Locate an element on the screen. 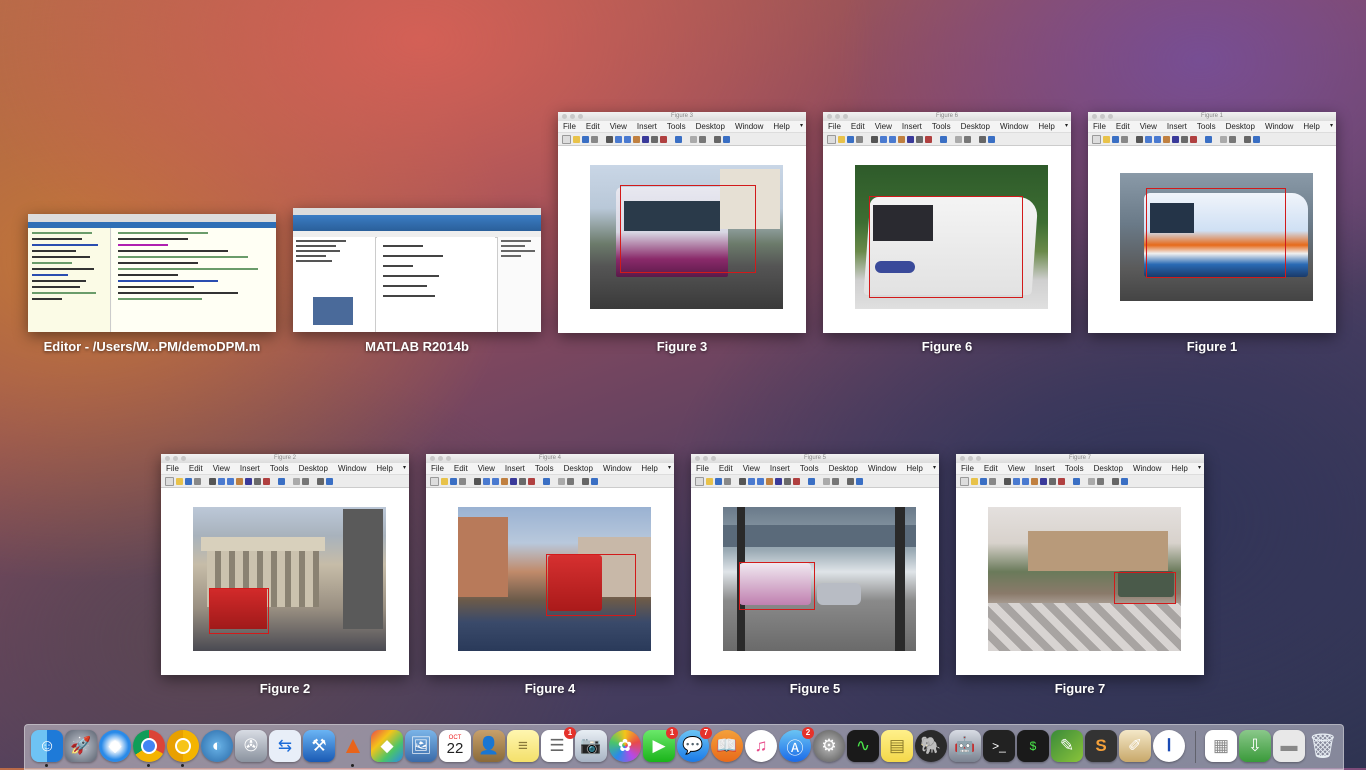 The image size is (1366, 770). image-capture-icon: 📷 is located at coordinates (591, 746).